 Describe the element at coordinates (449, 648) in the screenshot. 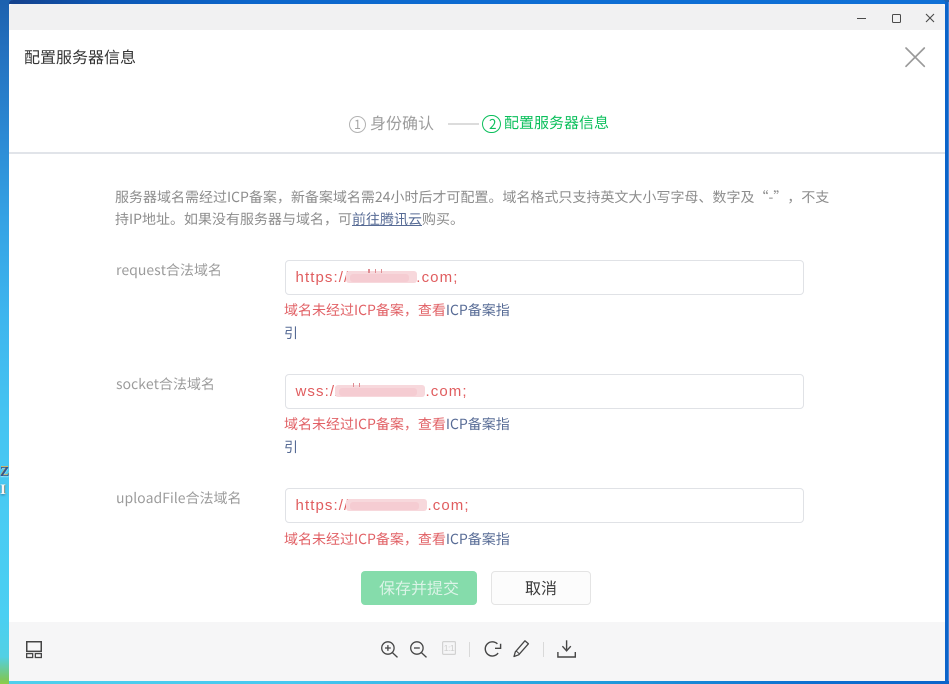

I see `svg-text: 1:1` at that location.